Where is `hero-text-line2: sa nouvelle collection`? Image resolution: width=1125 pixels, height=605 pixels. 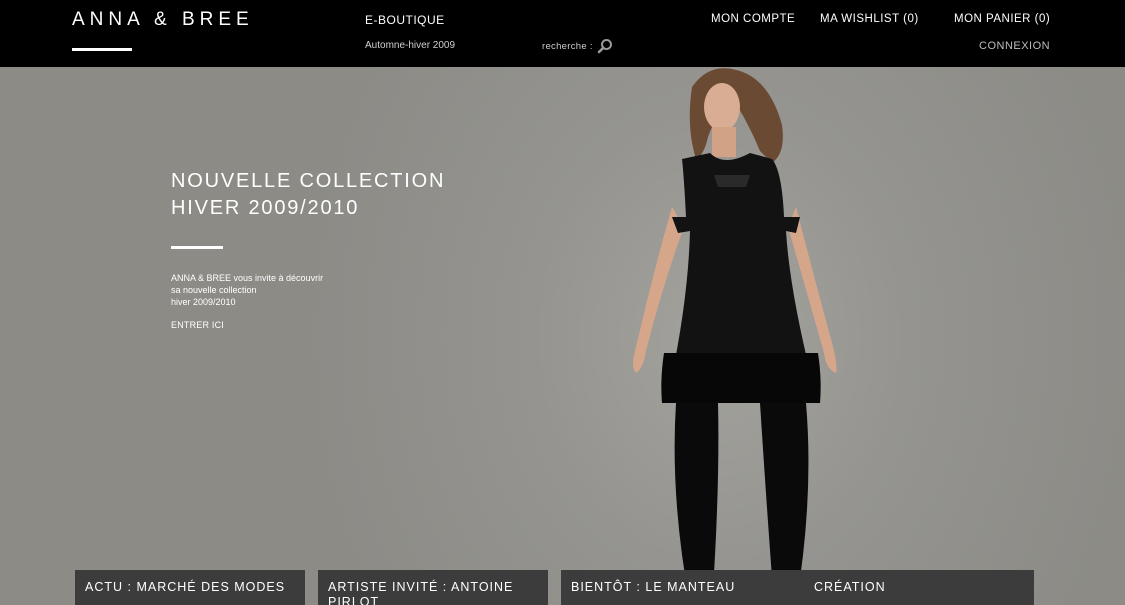 hero-text-line2: sa nouvelle collection is located at coordinates (214, 290).